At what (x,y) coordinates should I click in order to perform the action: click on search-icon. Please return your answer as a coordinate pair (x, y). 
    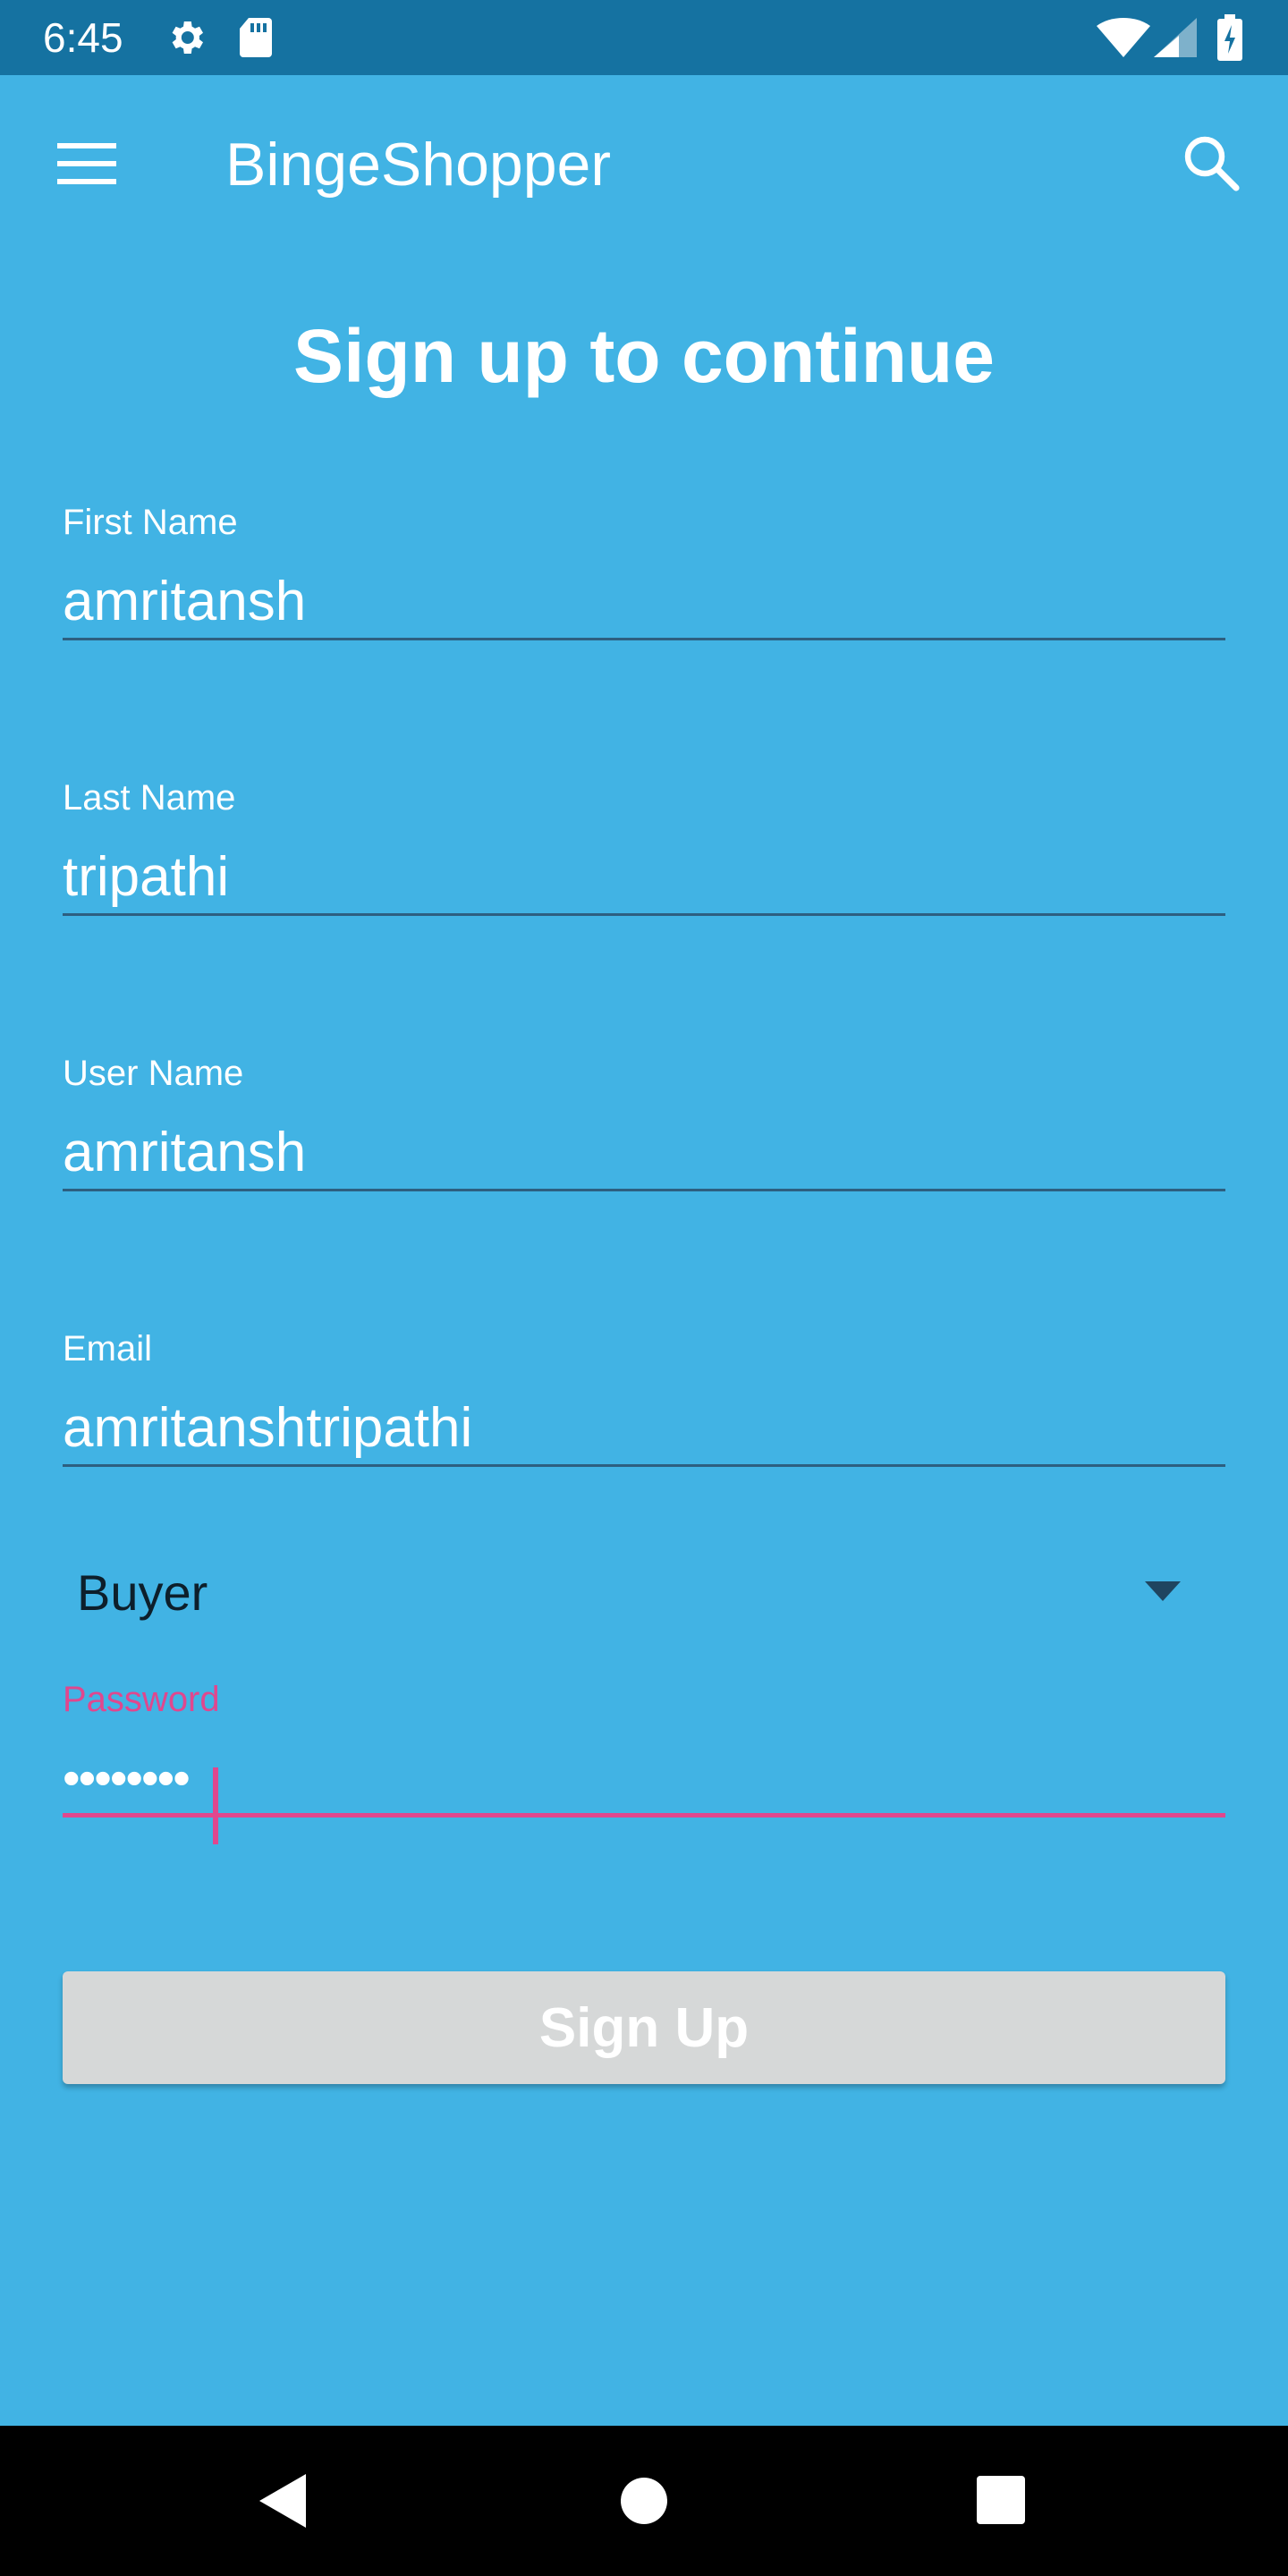
    Looking at the image, I should click on (1211, 162).